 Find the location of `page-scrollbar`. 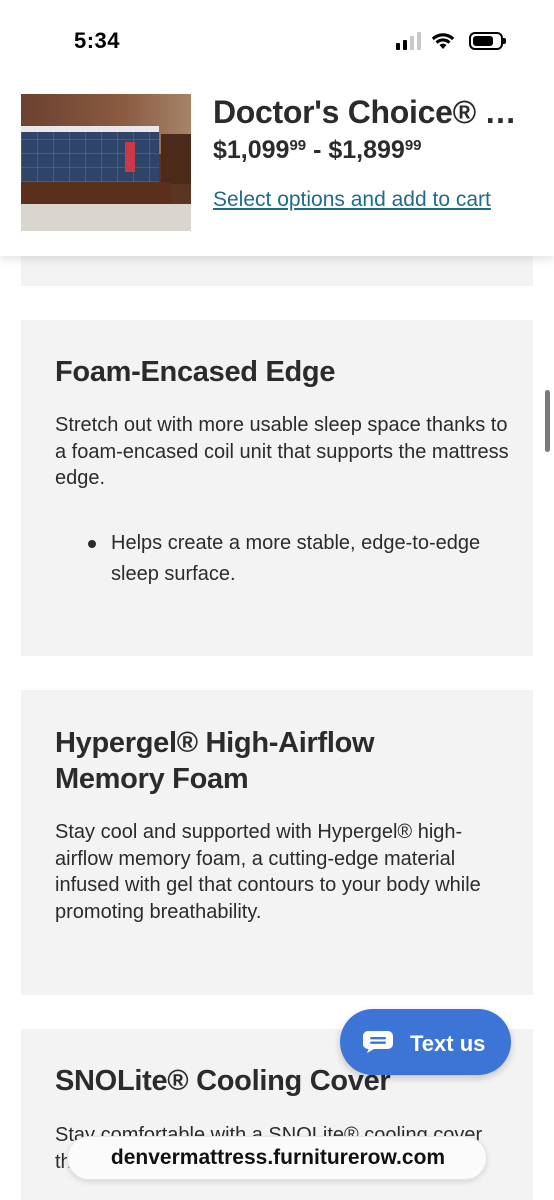

page-scrollbar is located at coordinates (547, 421).